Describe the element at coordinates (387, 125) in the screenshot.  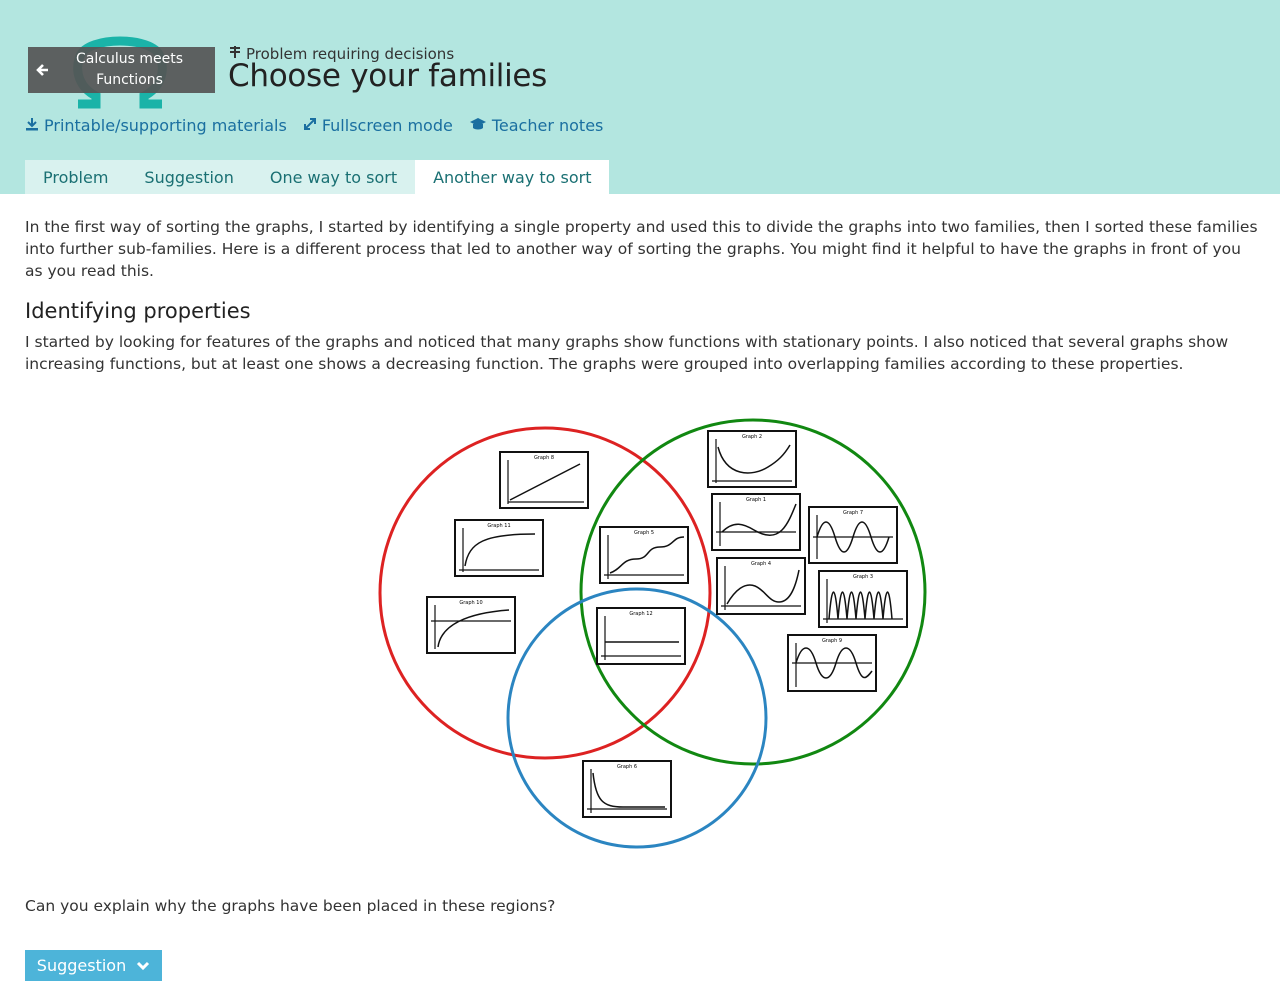
I see `fullscreen-label: Fullscreen mode` at that location.